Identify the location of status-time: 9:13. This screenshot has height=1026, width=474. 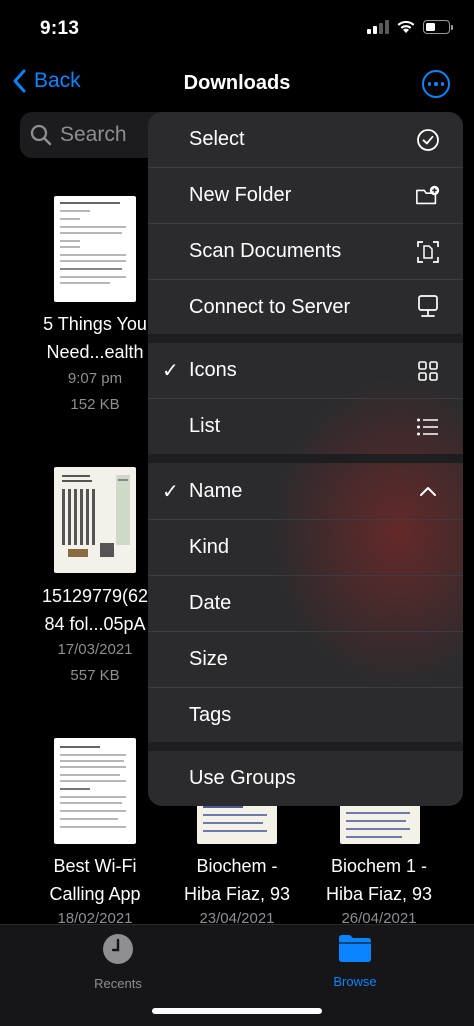
(60, 28).